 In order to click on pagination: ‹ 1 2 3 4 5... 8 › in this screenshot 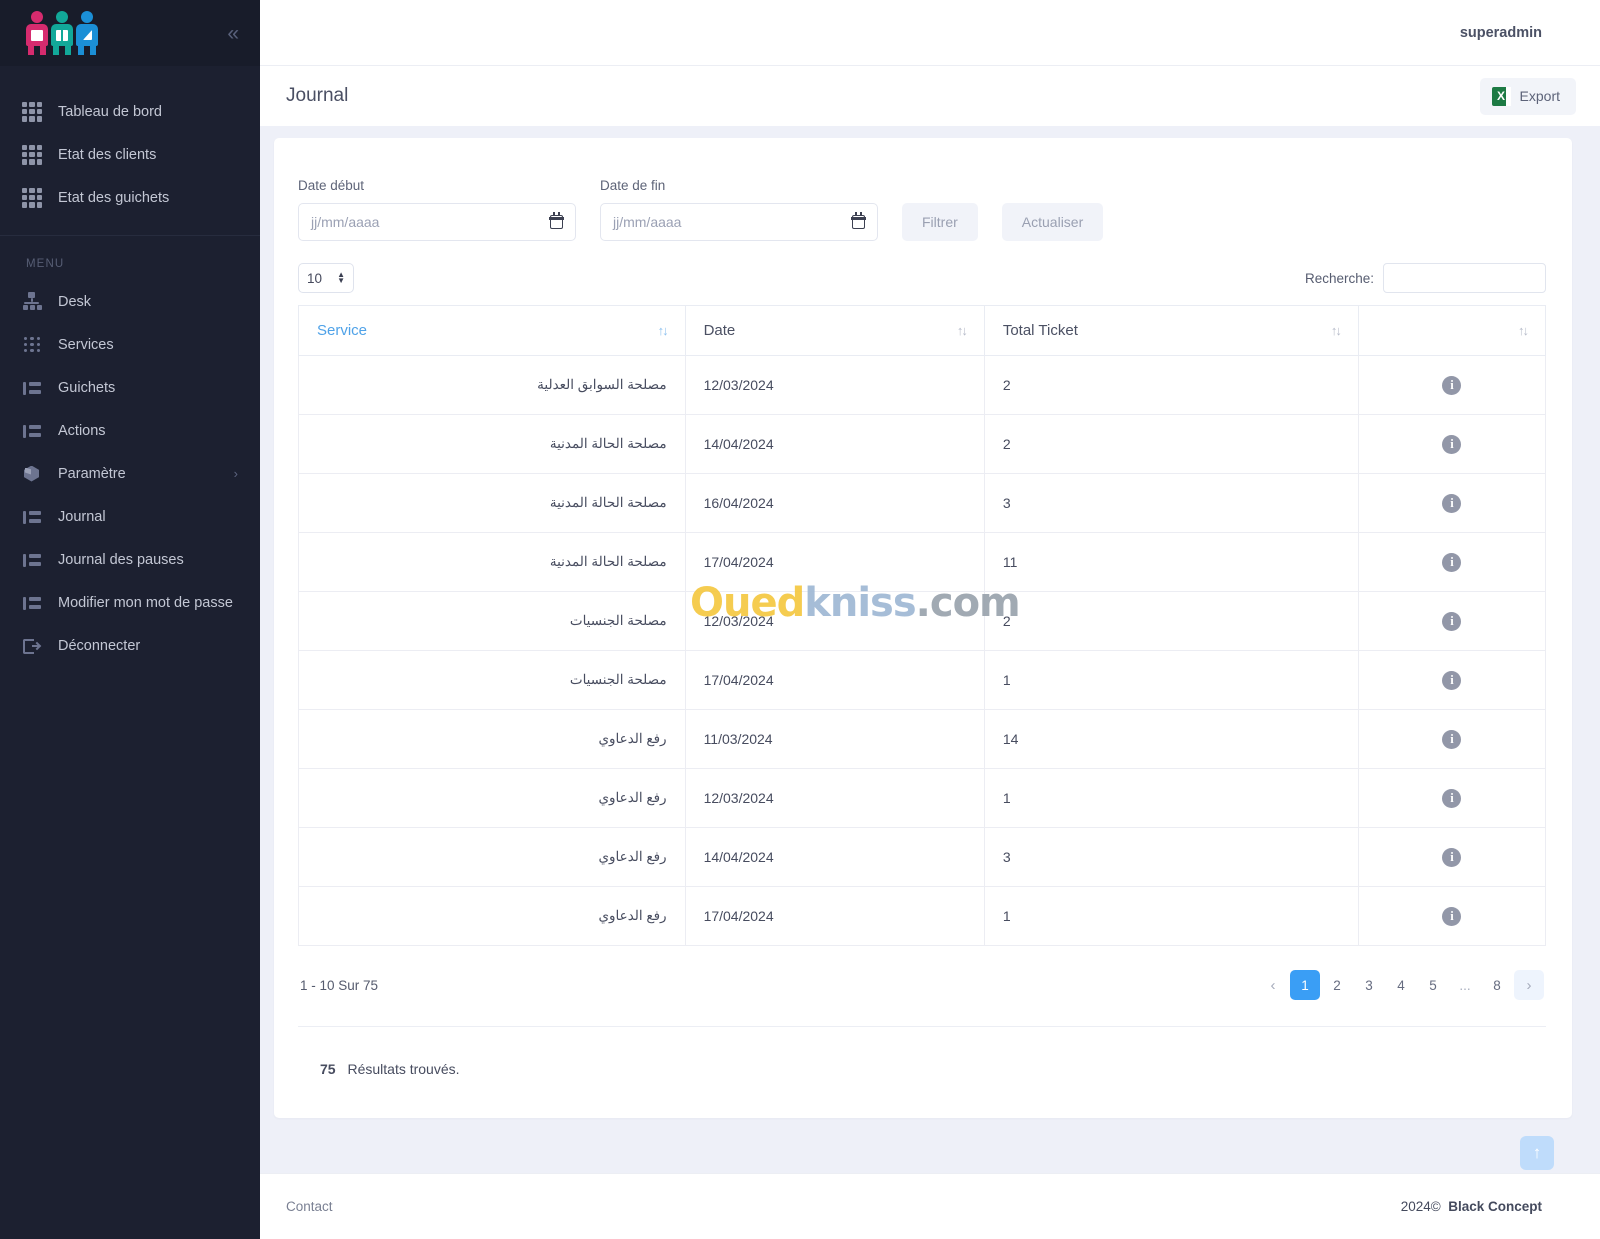, I will do `click(1401, 985)`.